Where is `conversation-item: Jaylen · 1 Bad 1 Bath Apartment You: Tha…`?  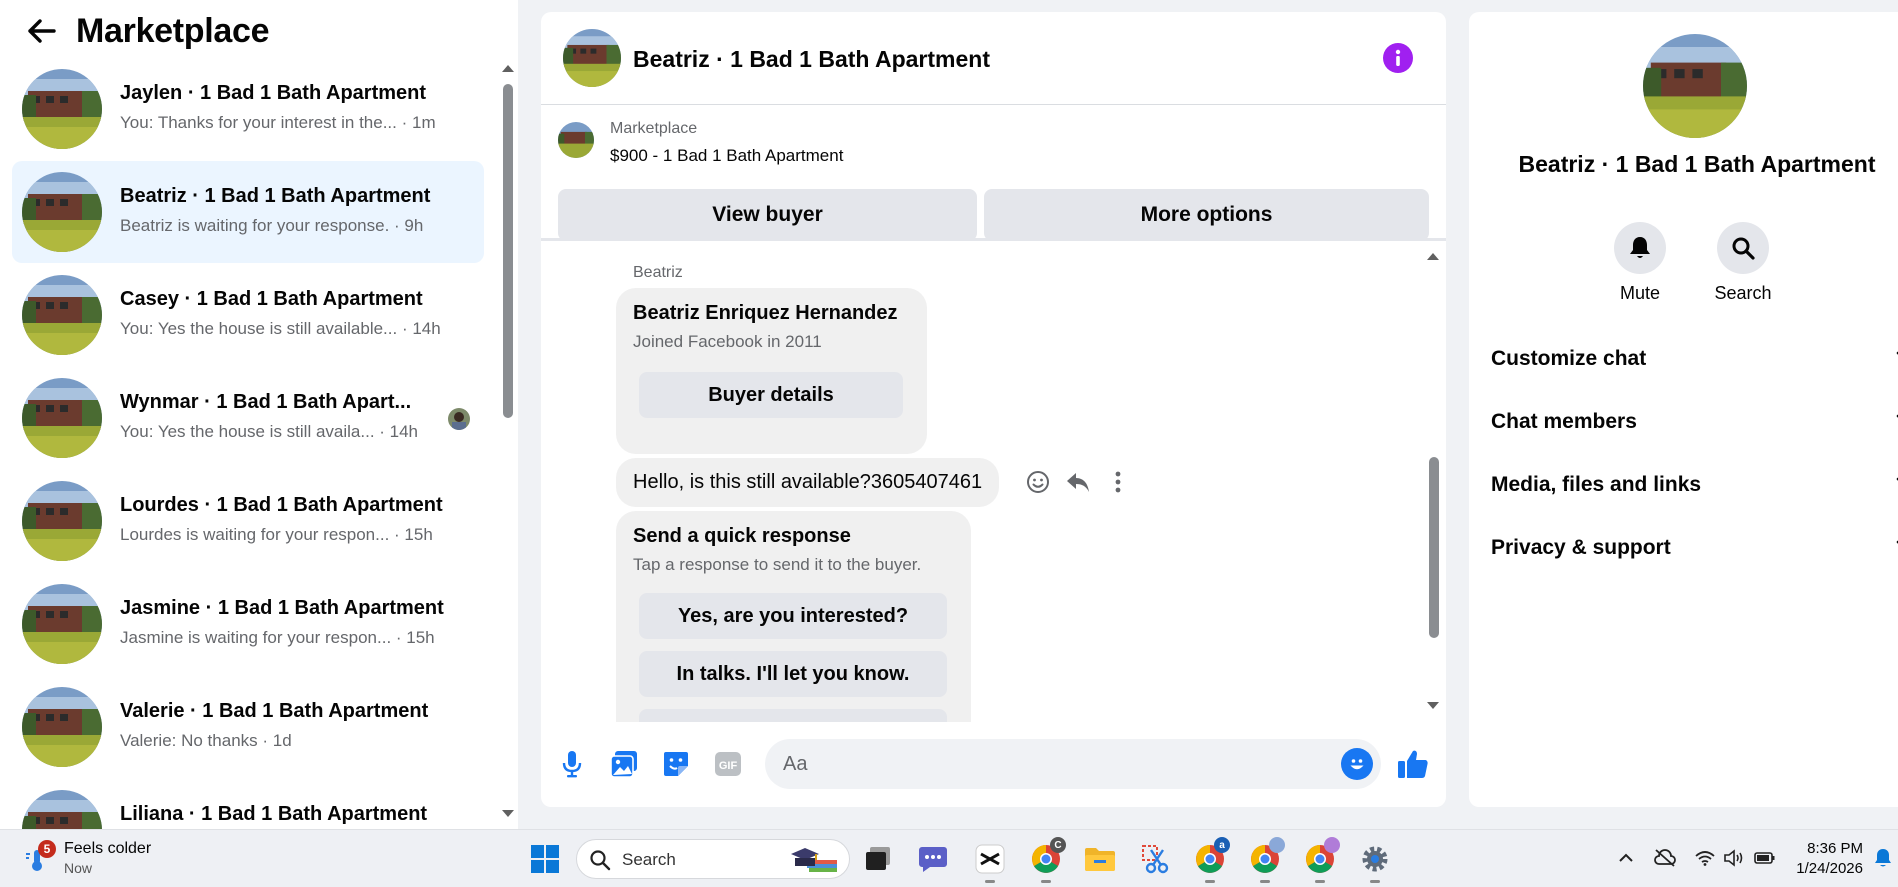 conversation-item: Jaylen · 1 Bad 1 Bath Apartment You: Tha… is located at coordinates (248, 109).